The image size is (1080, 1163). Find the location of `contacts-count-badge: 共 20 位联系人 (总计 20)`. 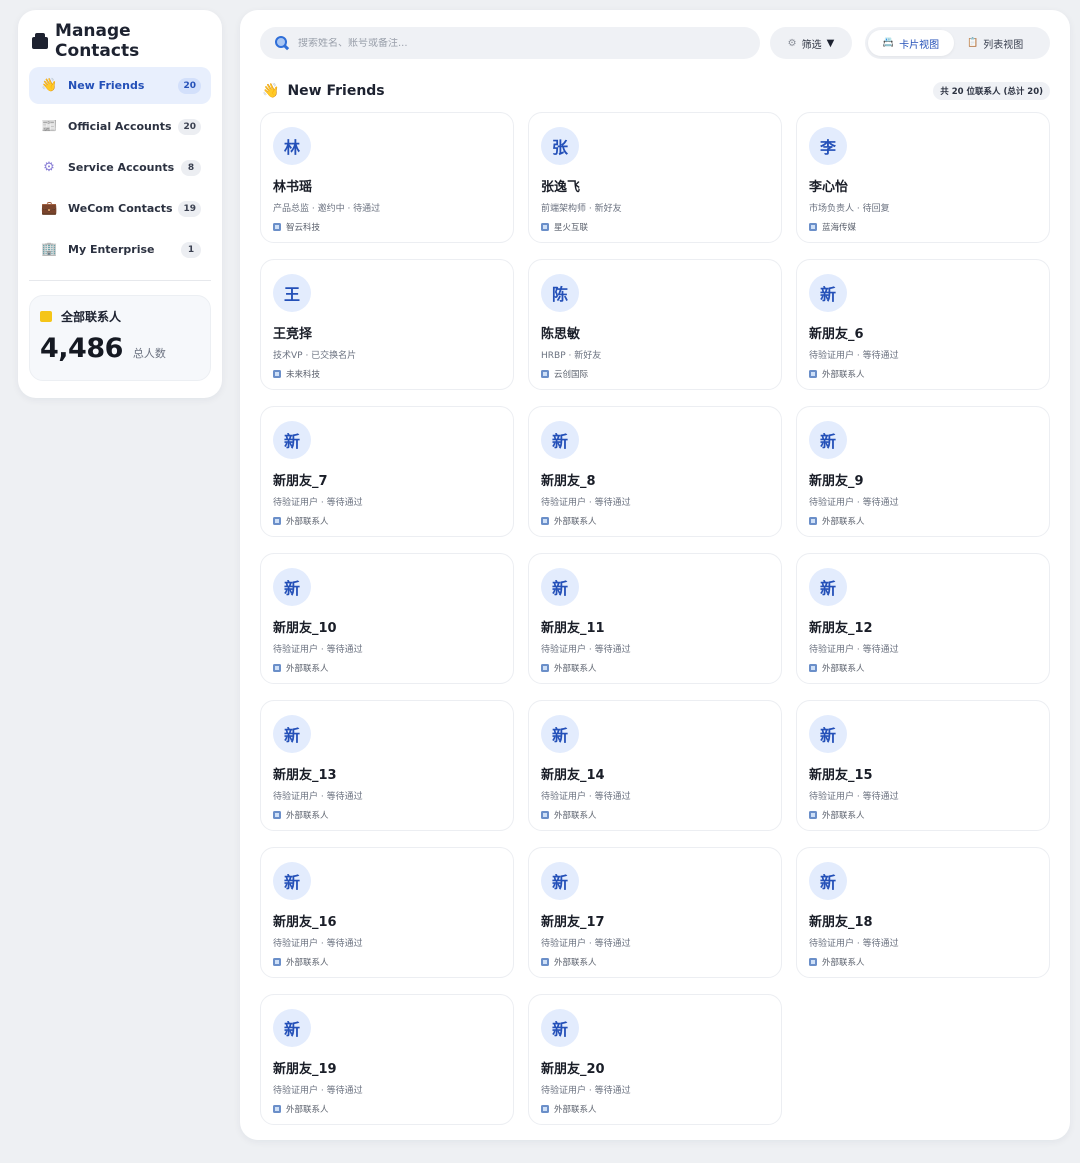

contacts-count-badge: 共 20 位联系人 (总计 20) is located at coordinates (991, 91).